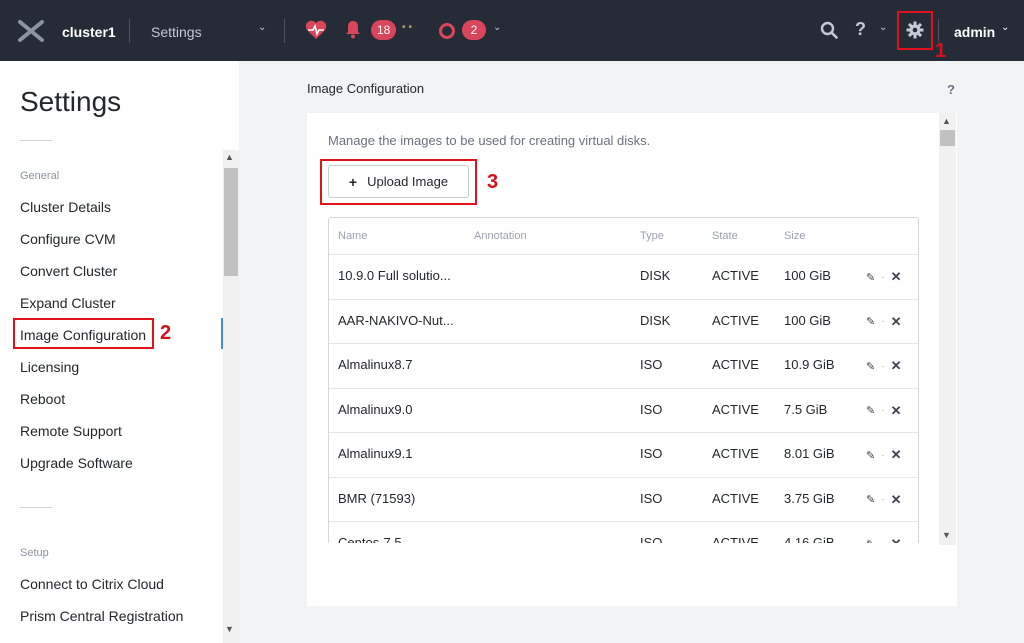 Image resolution: width=1024 pixels, height=643 pixels. I want to click on table-row: Almalinux9.0 ISO ACTIVE 7.5 GiB ✎ · ✕, so click(623, 411).